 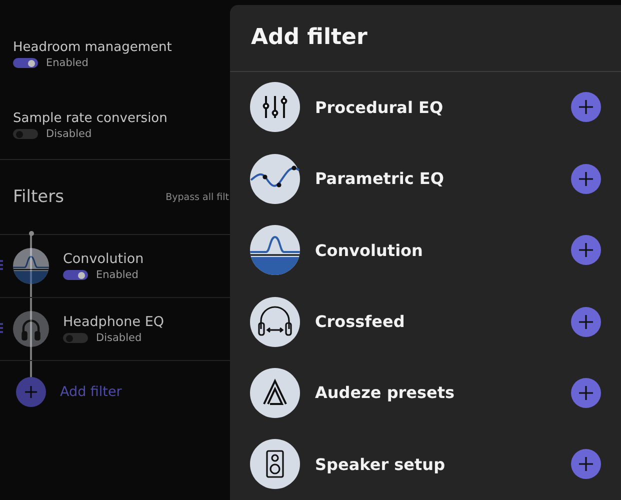 What do you see at coordinates (197, 197) in the screenshot?
I see `bypass-label: Bypass all filt` at bounding box center [197, 197].